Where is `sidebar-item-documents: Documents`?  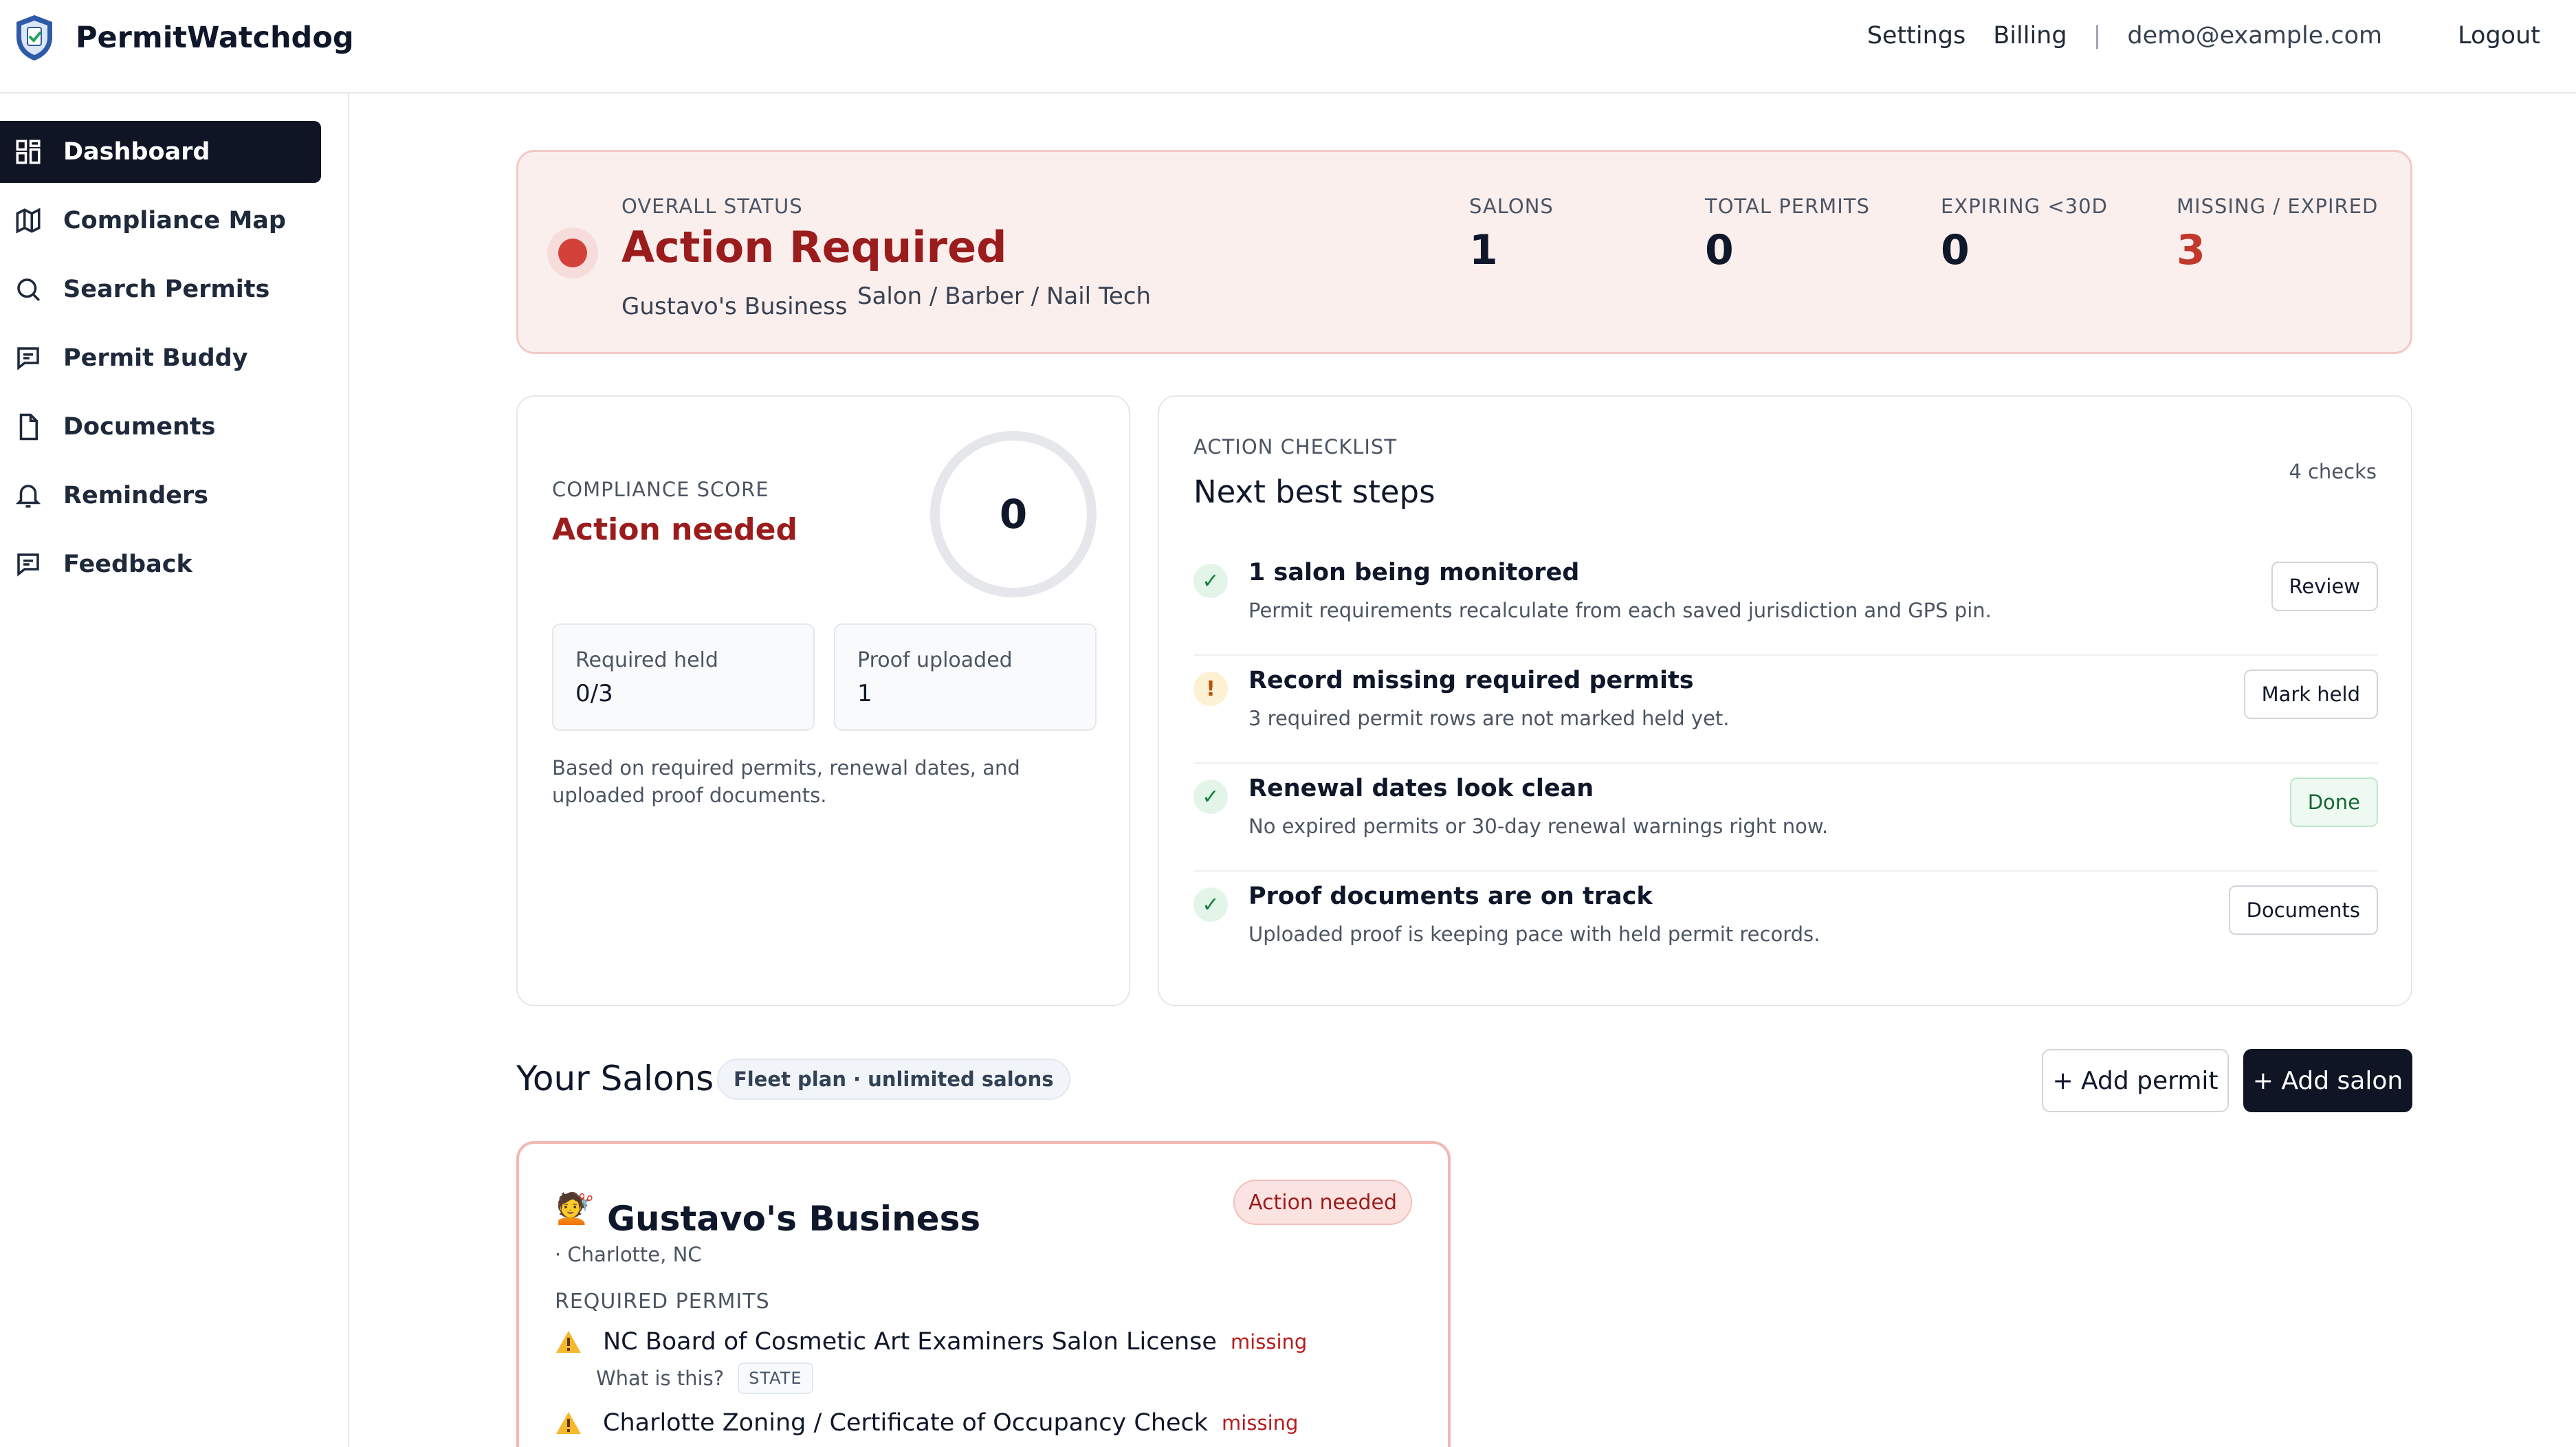
sidebar-item-documents: Documents is located at coordinates (160, 427).